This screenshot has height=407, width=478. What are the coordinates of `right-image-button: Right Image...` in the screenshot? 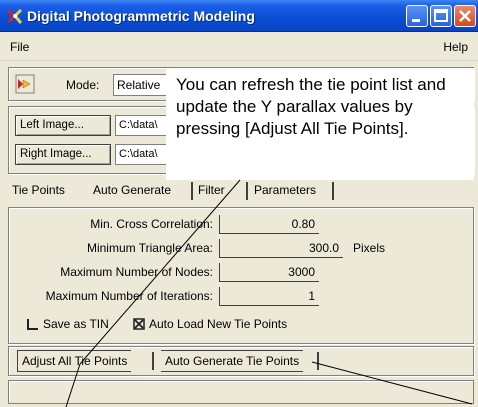 It's located at (63, 154).